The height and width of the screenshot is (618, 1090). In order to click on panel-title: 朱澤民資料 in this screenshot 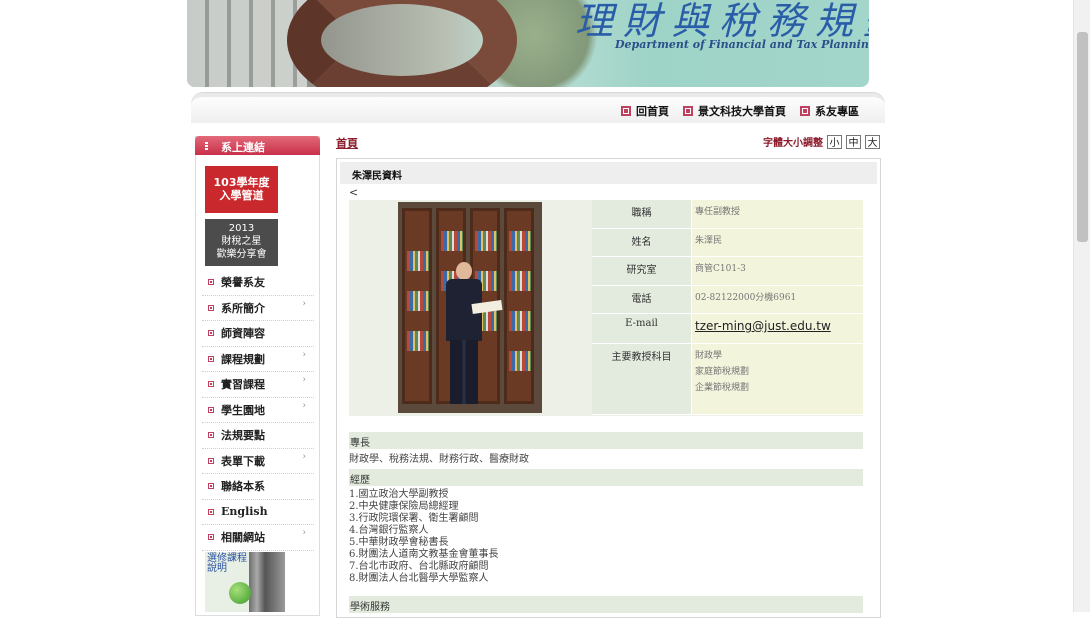, I will do `click(608, 173)`.